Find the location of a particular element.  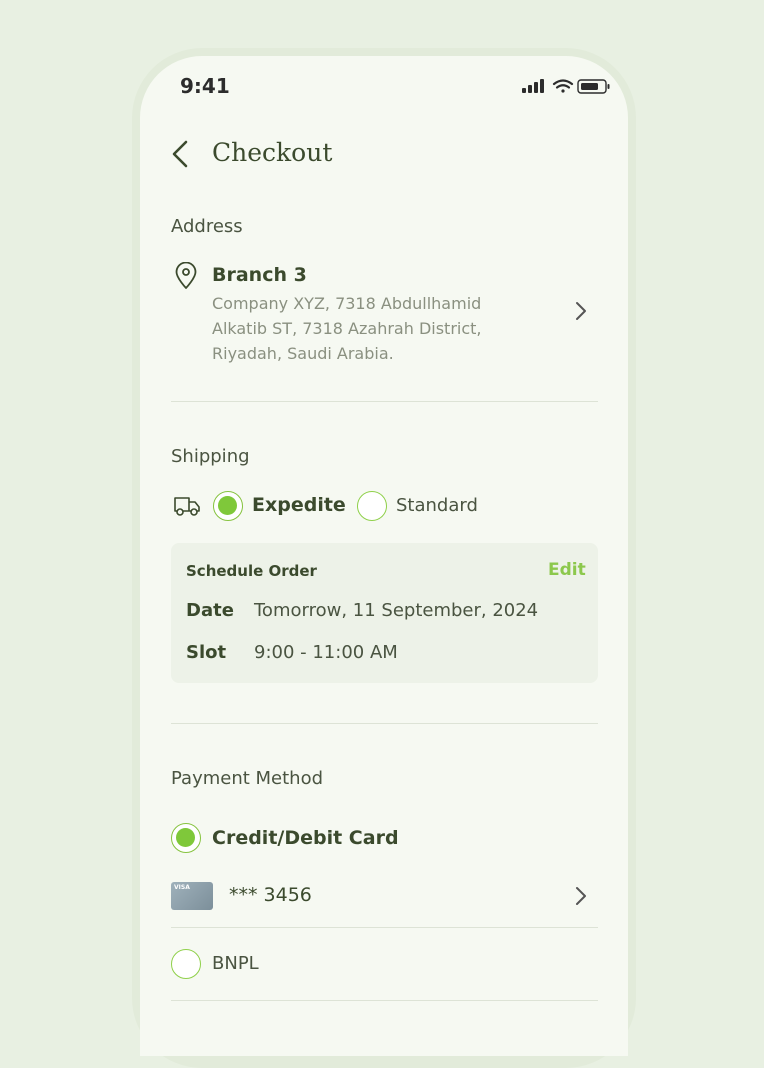

payment-section-label: Payment Method is located at coordinates (247, 778).